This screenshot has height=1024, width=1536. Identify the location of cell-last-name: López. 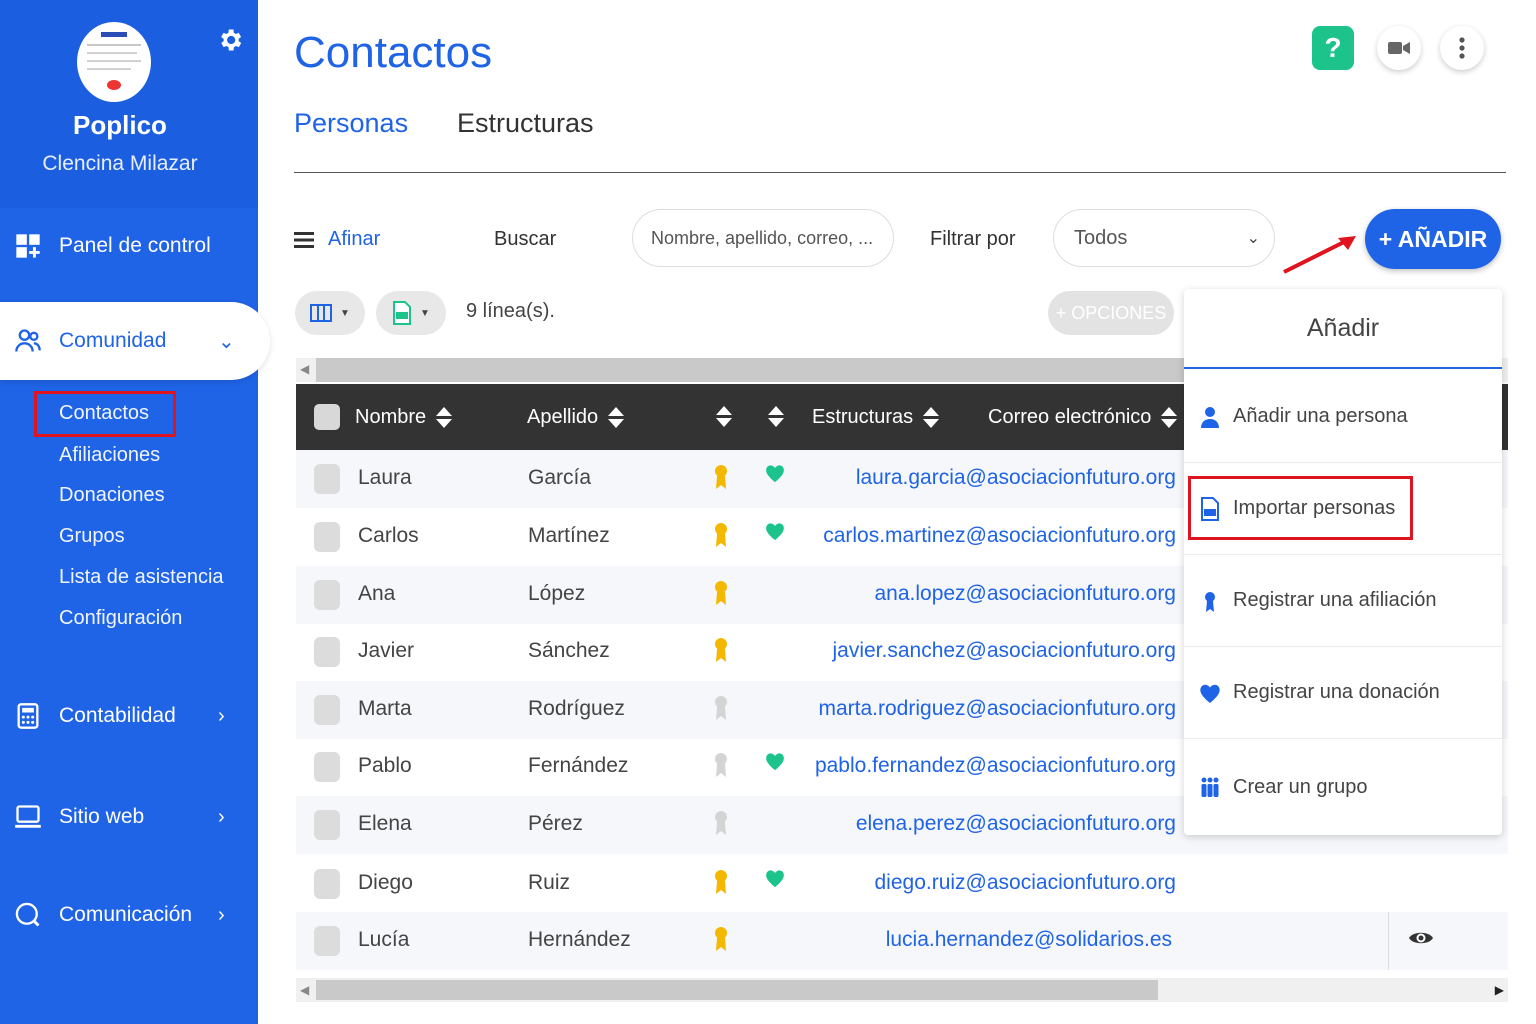
(557, 593).